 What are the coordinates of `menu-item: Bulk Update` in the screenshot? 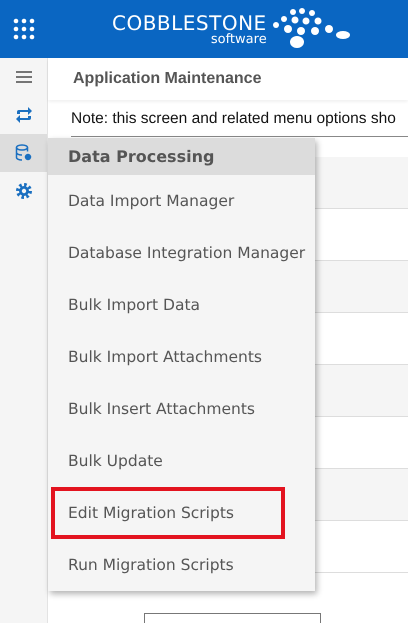 It's located at (181, 461).